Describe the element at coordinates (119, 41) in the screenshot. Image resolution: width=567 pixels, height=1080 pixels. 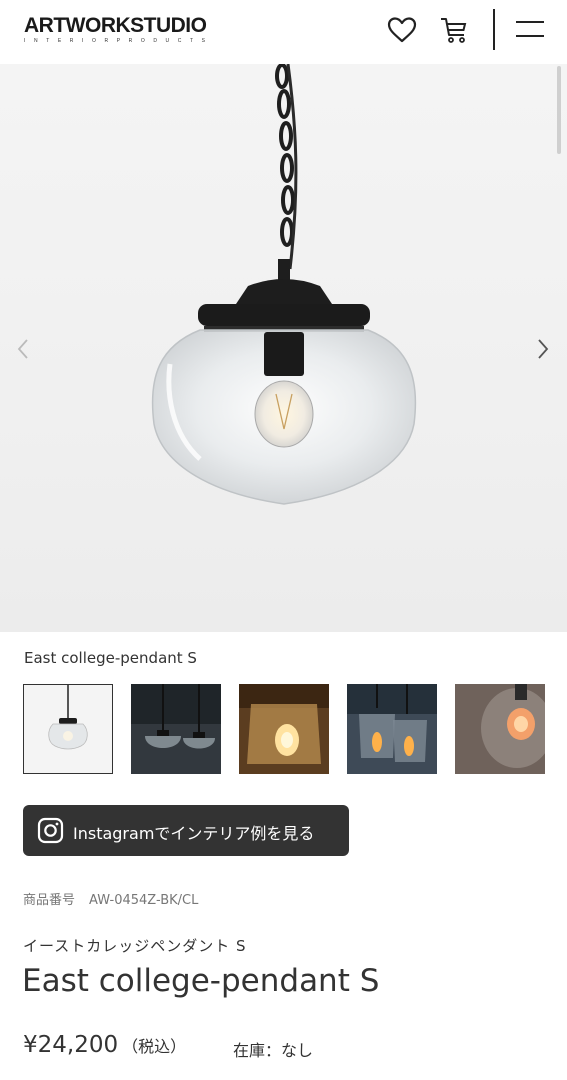
I see `logo-tagline: INTERIORPRODUCTS` at that location.